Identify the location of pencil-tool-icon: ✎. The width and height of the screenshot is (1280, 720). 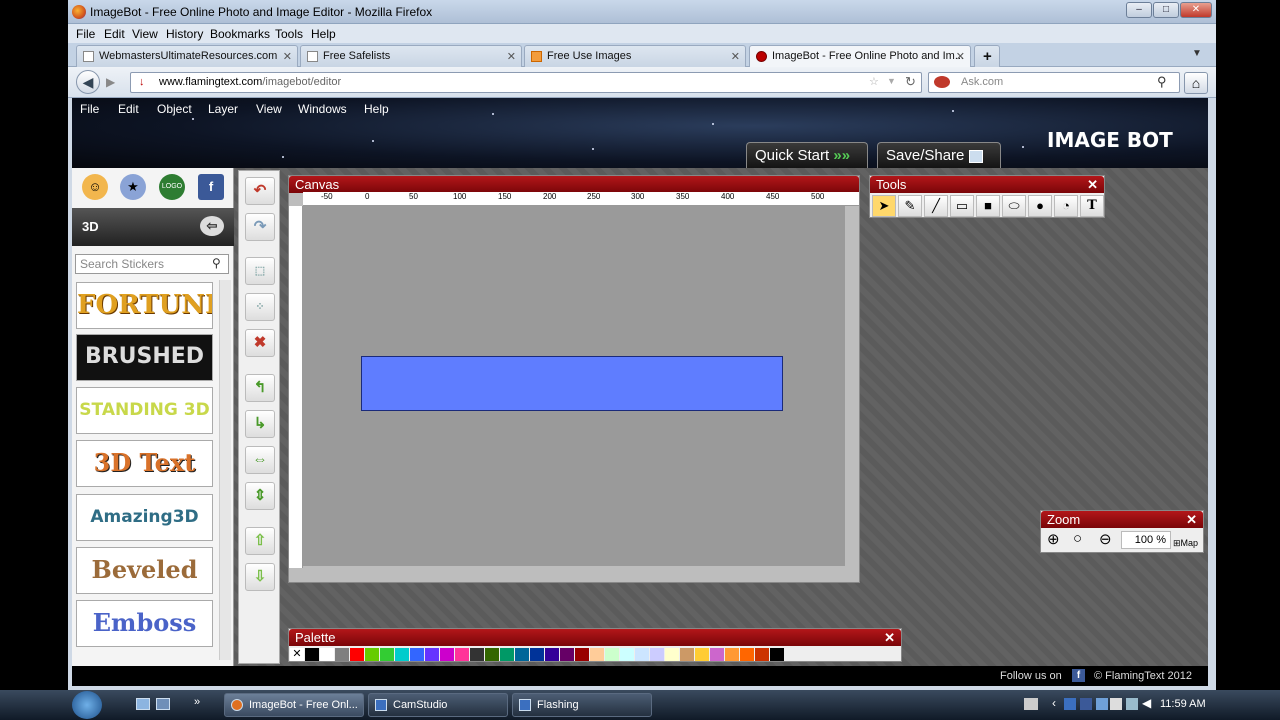
(910, 206).